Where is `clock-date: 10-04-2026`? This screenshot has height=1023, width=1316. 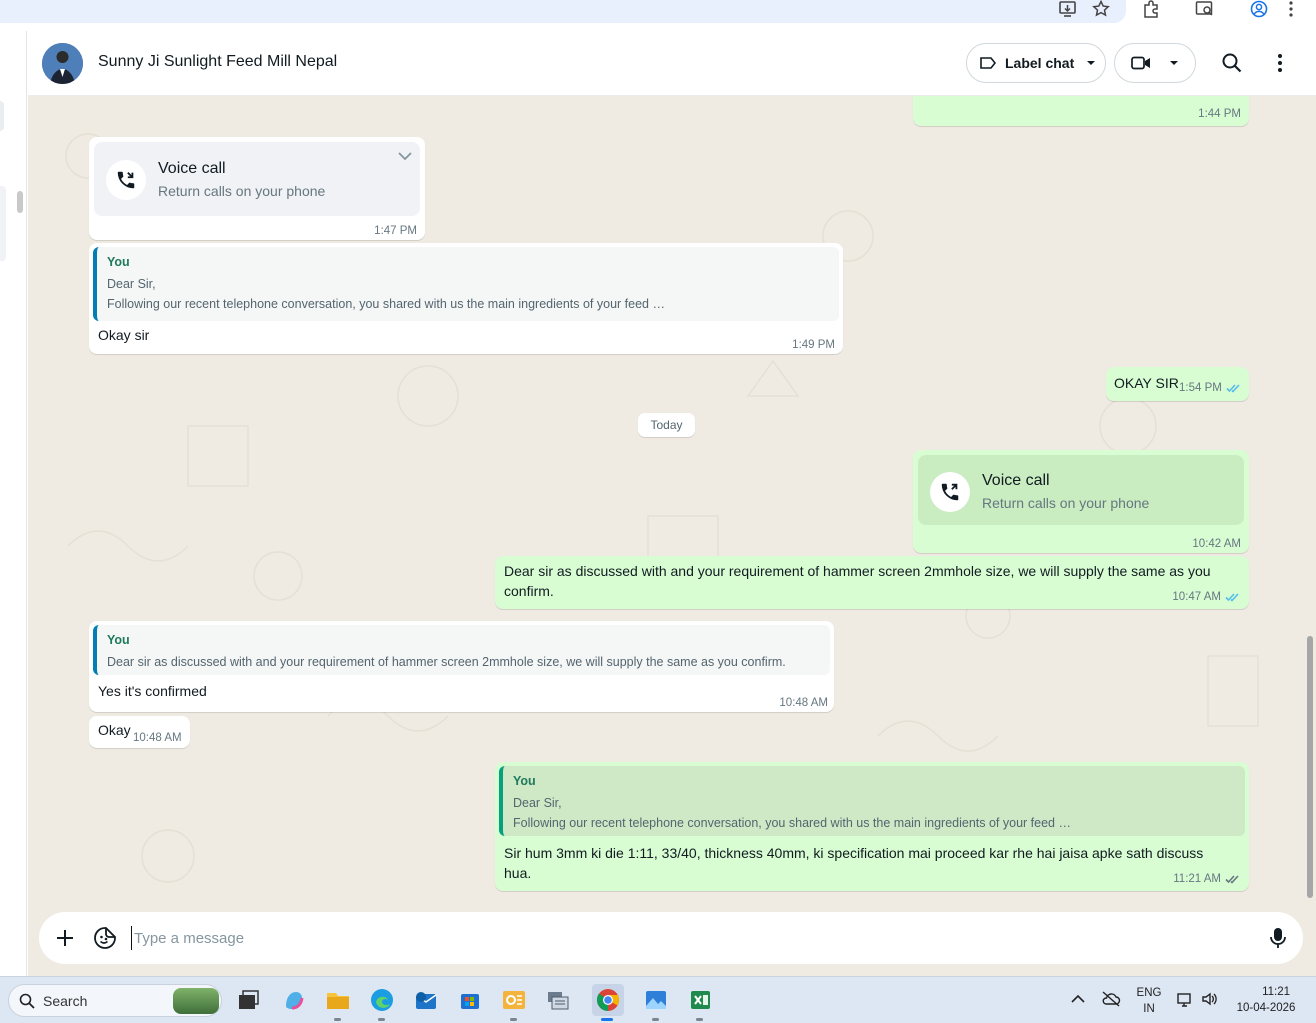
clock-date: 10-04-2026 is located at coordinates (1266, 1008).